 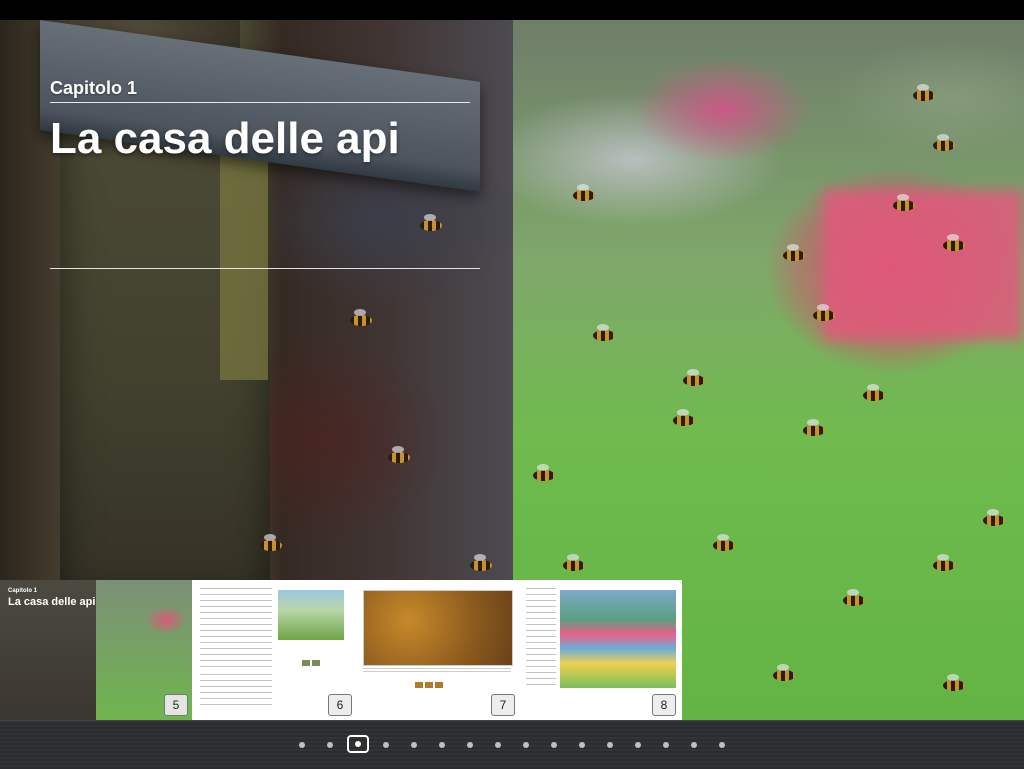 What do you see at coordinates (503, 705) in the screenshot?
I see `page-number-badge: 7` at bounding box center [503, 705].